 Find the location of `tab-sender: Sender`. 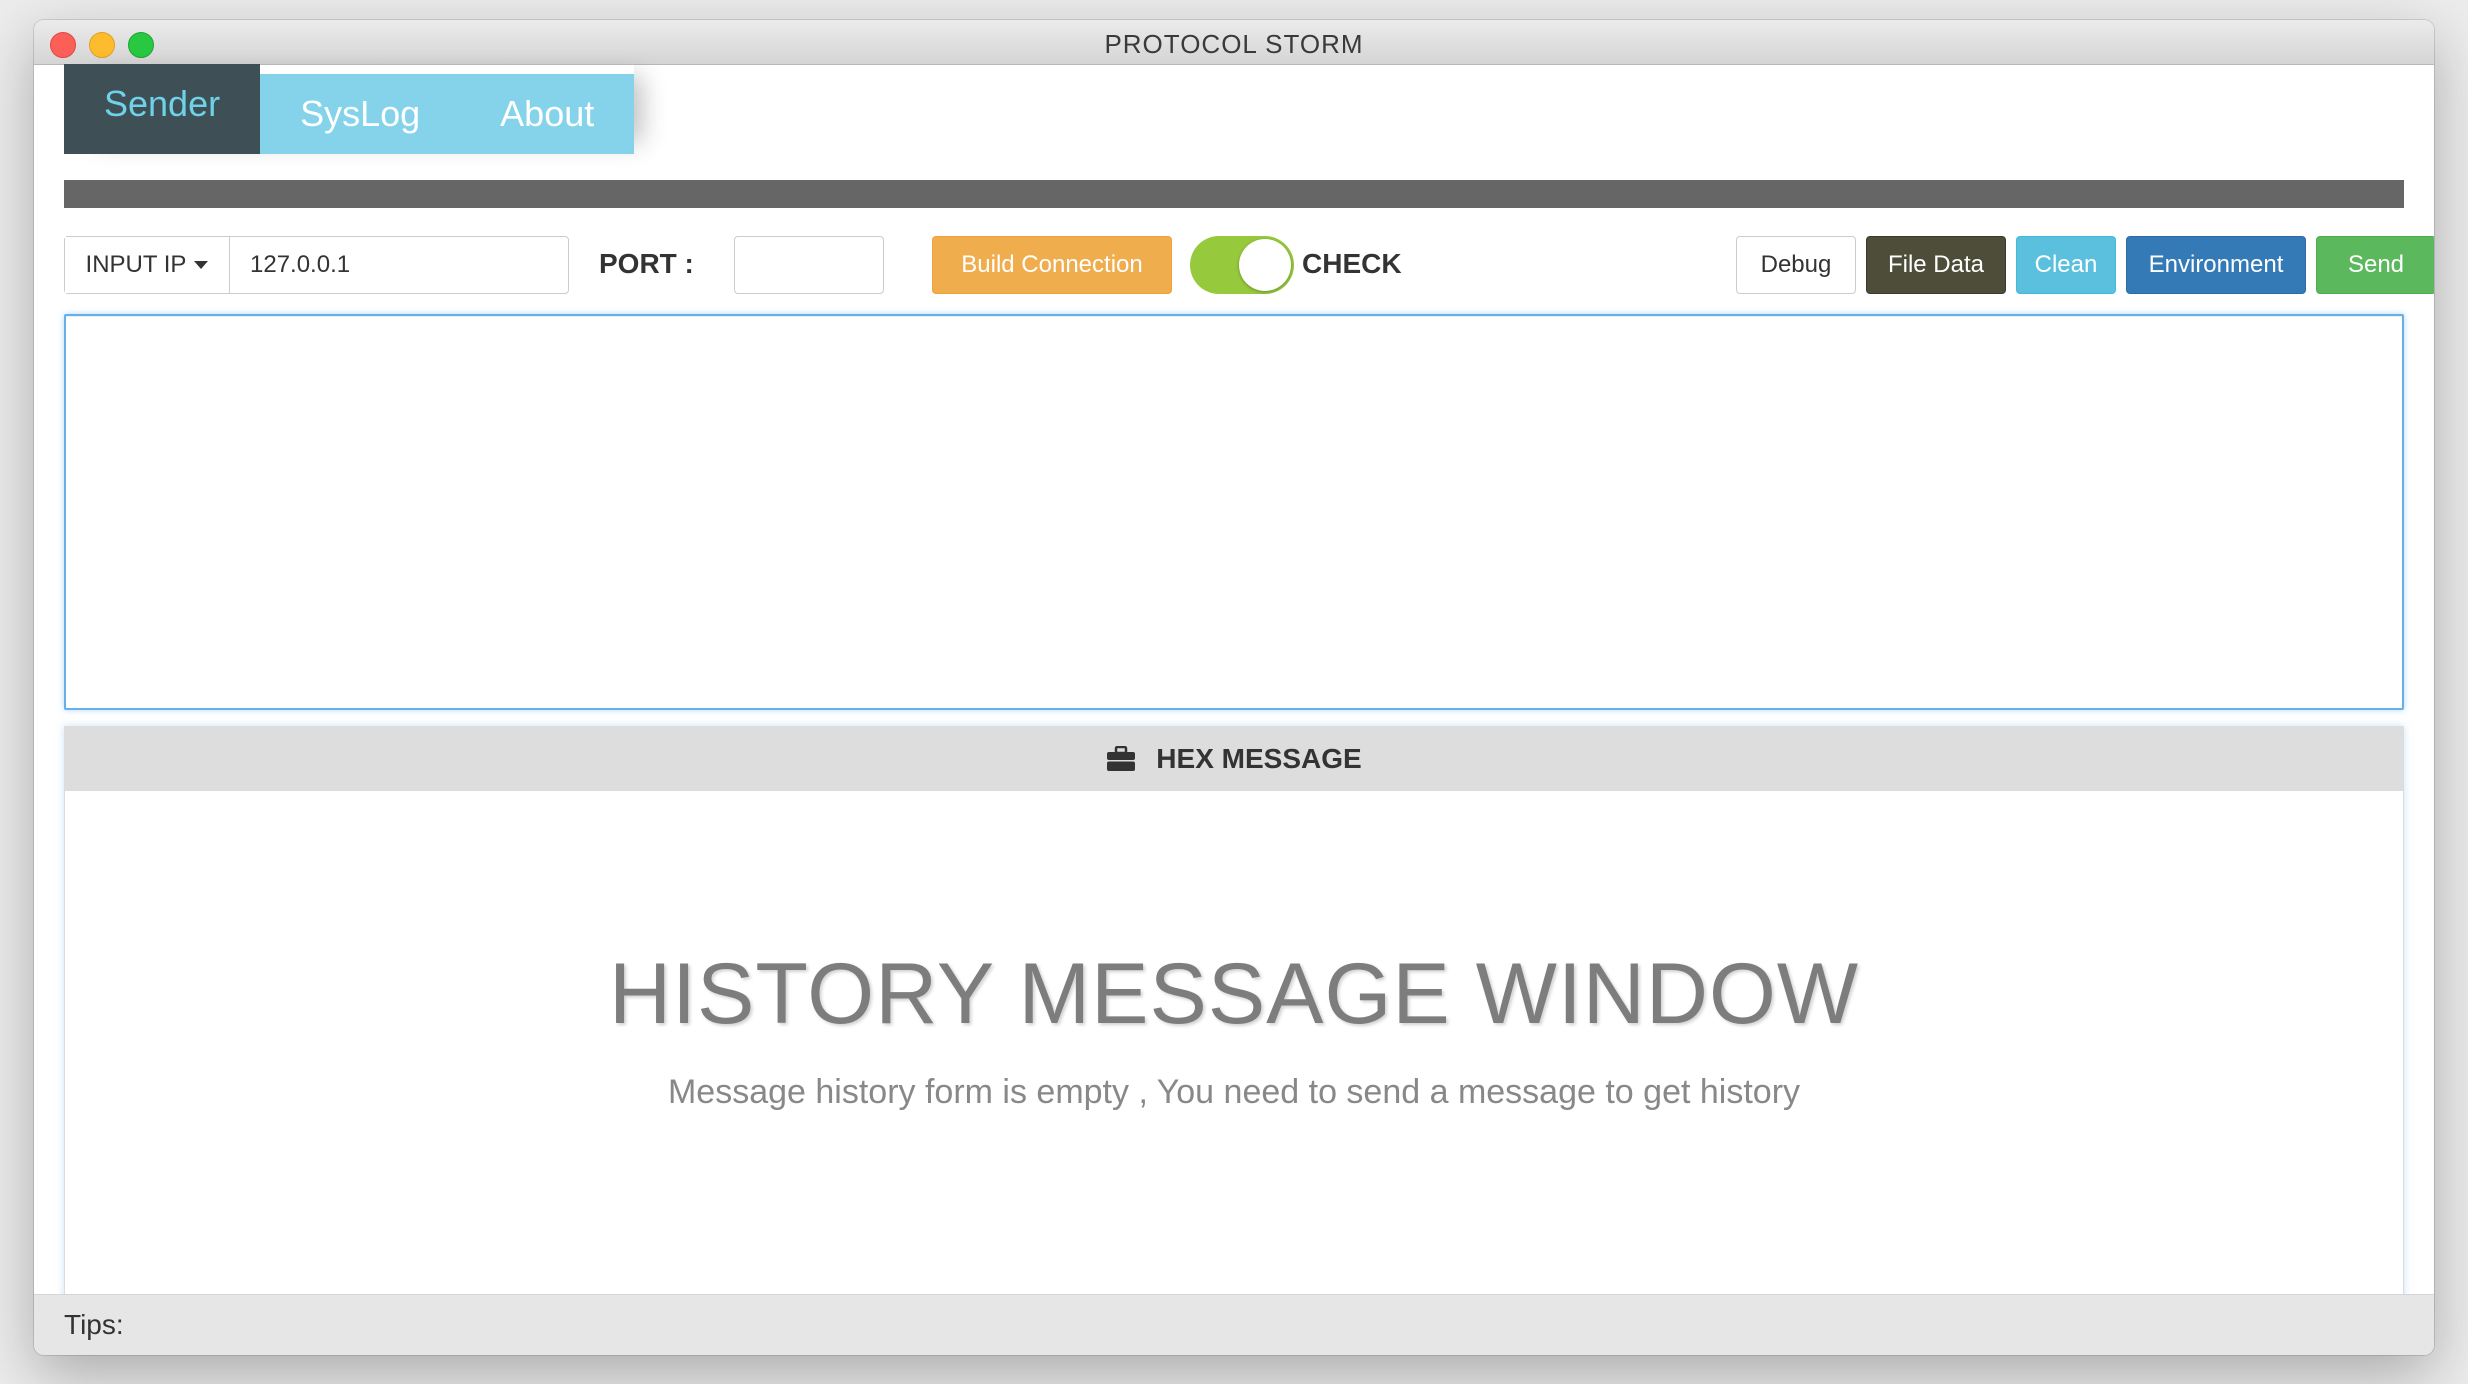

tab-sender: Sender is located at coordinates (162, 109).